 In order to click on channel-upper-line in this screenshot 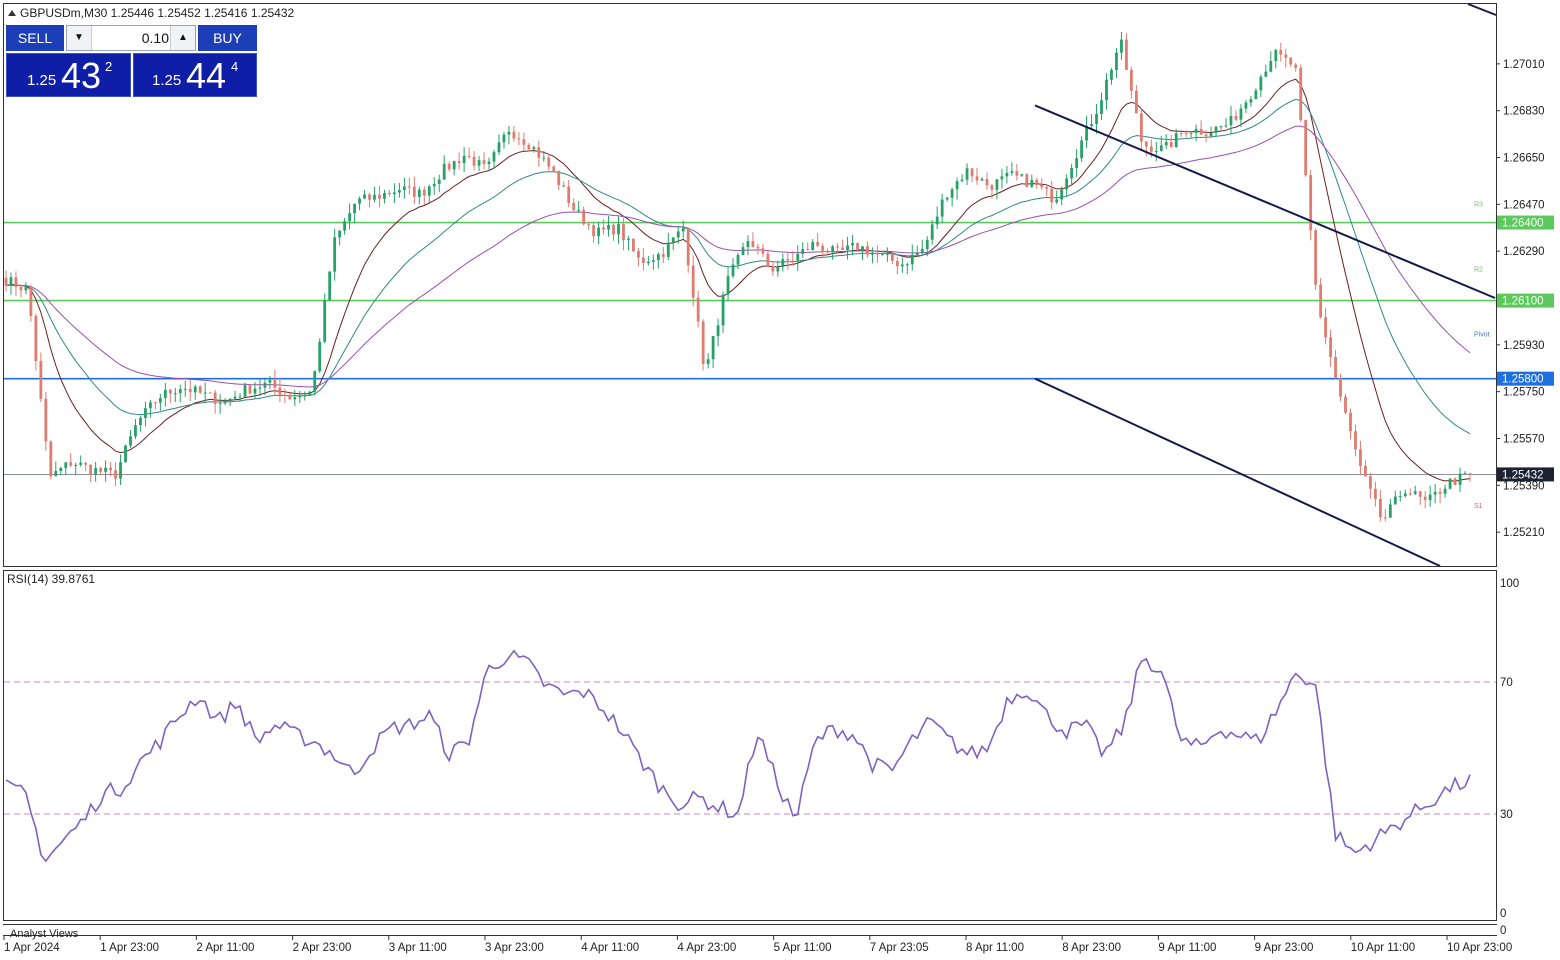, I will do `click(1265, 201)`.